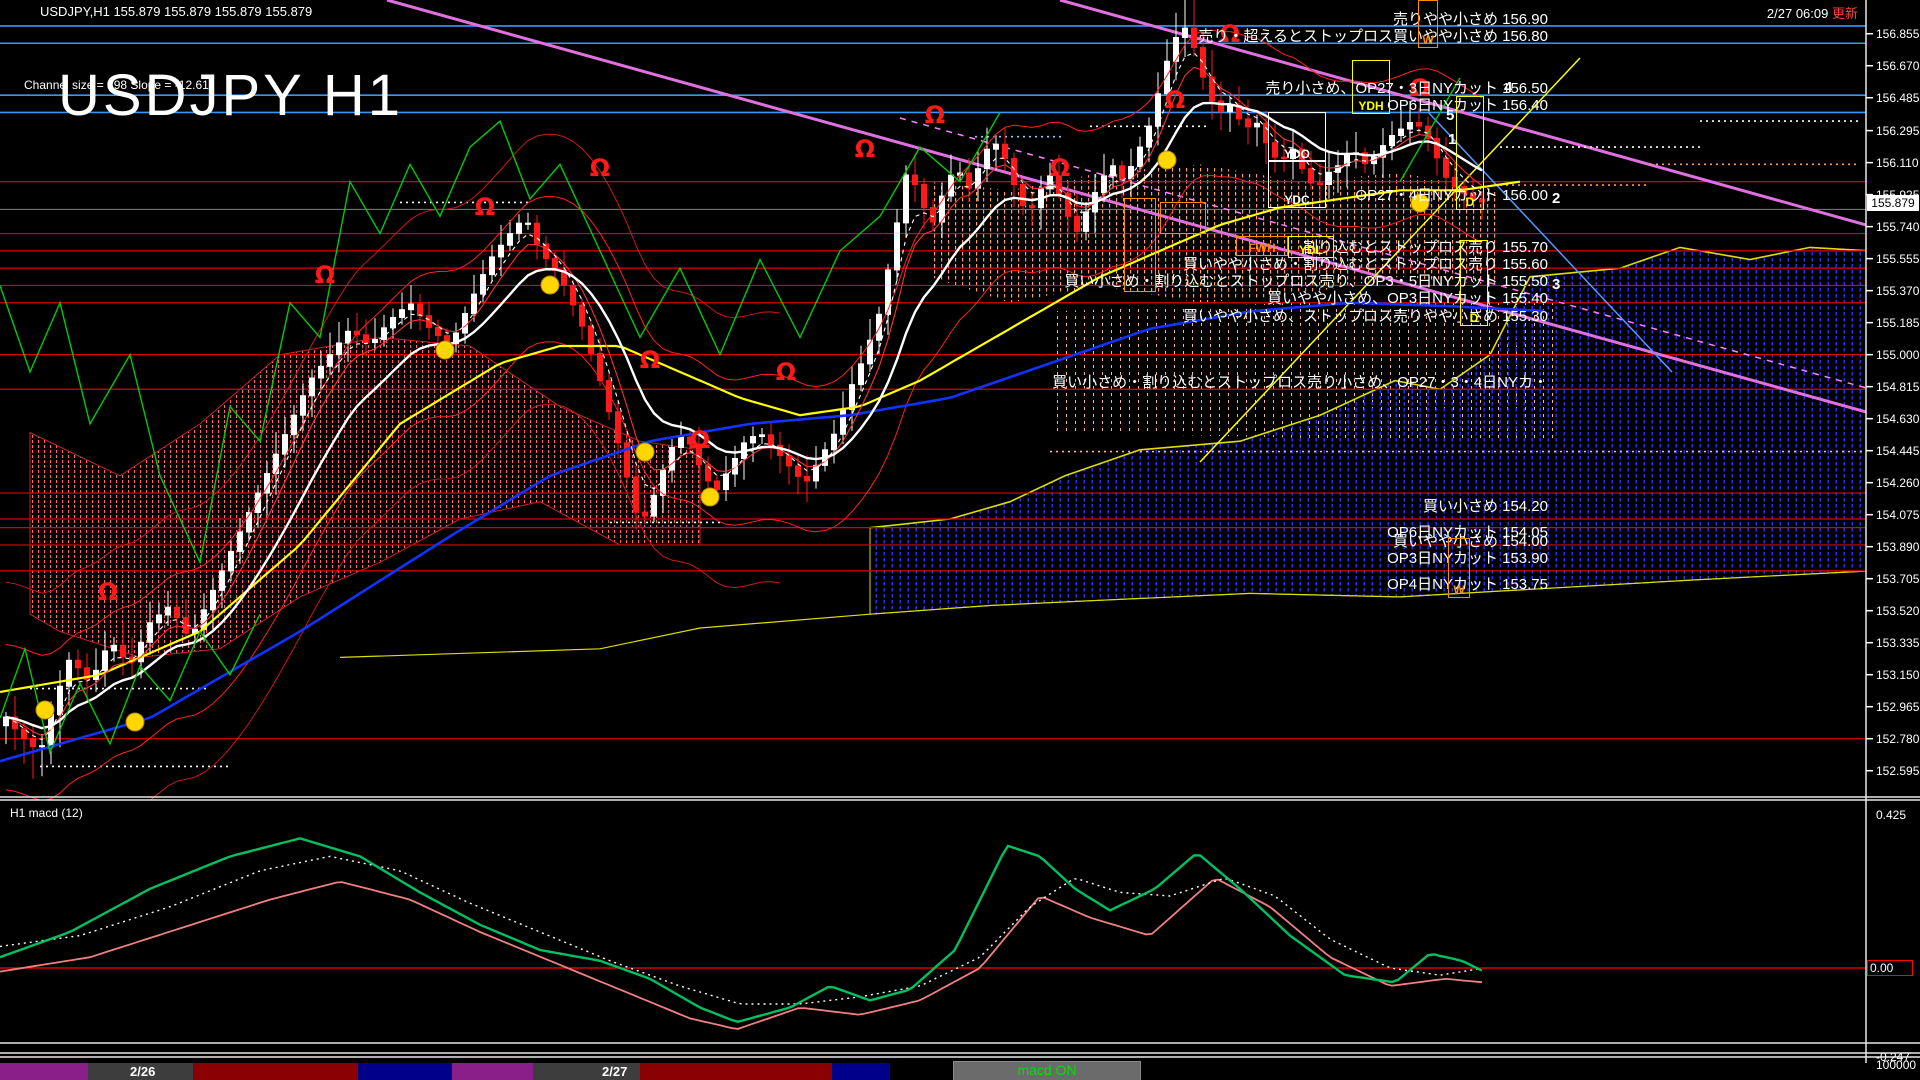  What do you see at coordinates (741, 930) in the screenshot?
I see `macd-signal-dotted` at bounding box center [741, 930].